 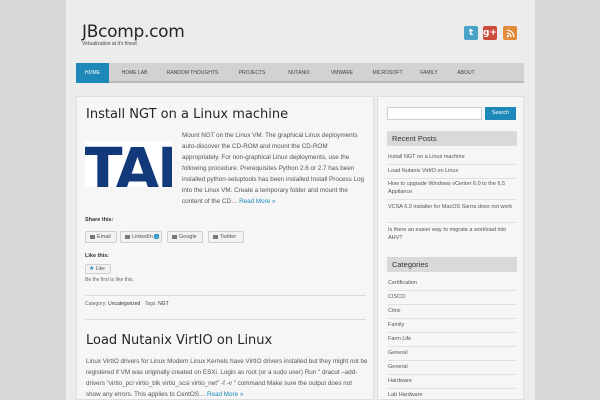 I want to click on star-icon: ★, so click(x=92, y=269).